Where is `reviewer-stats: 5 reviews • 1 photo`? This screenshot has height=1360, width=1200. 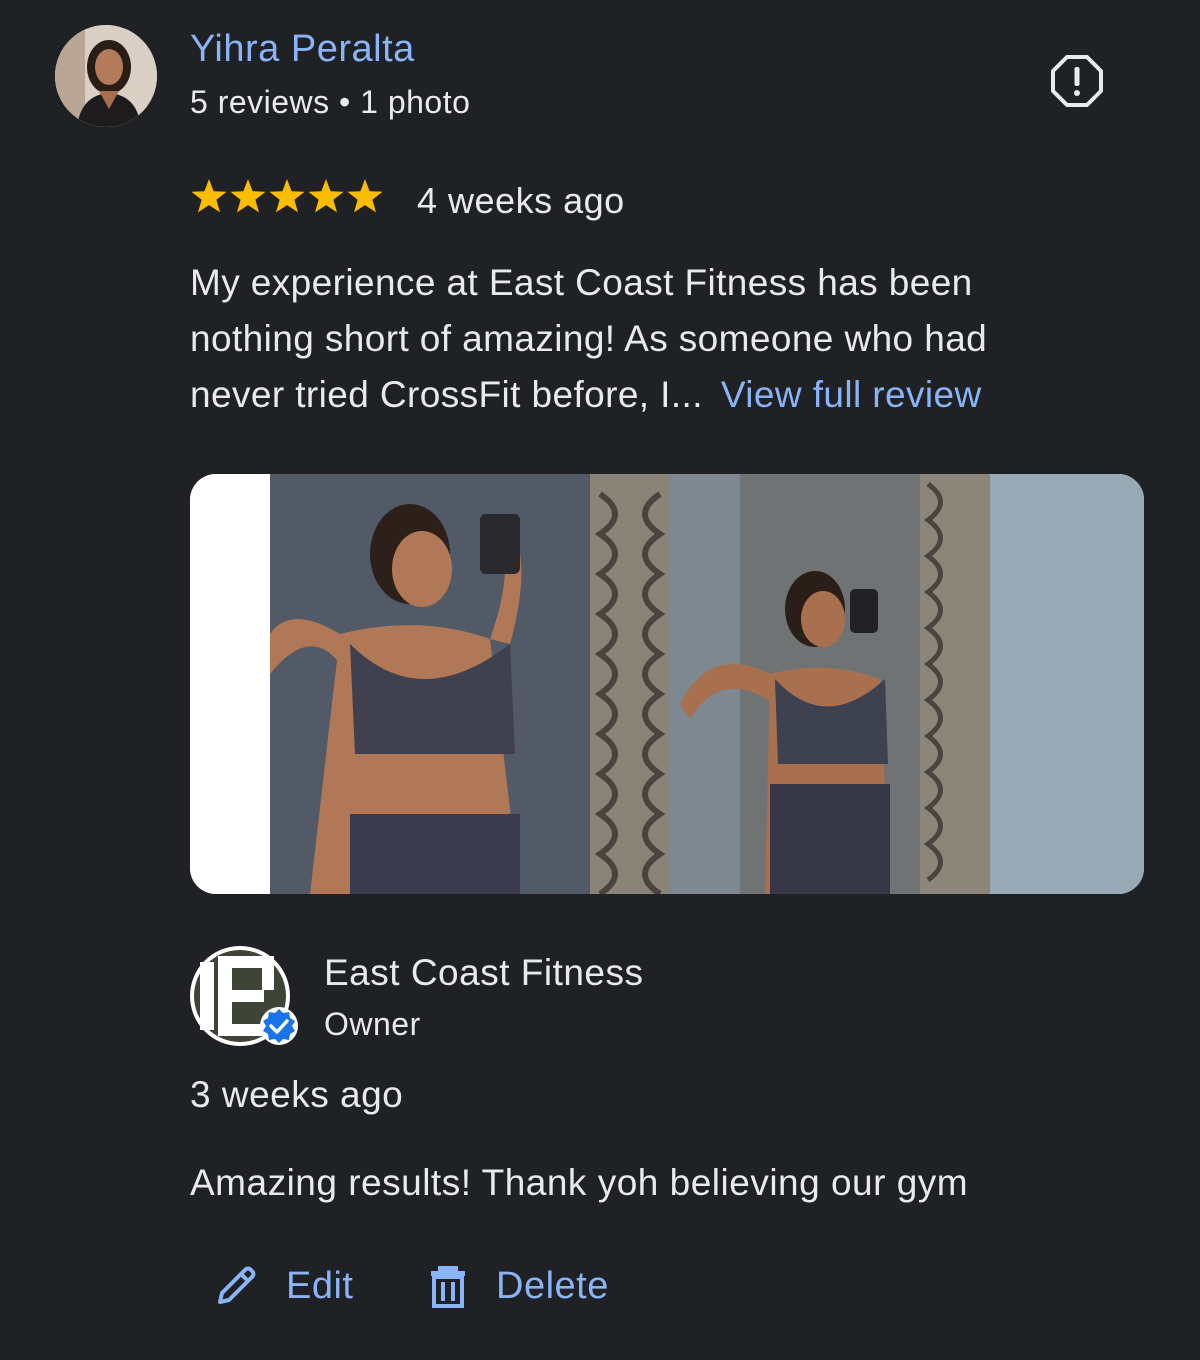
reviewer-stats: 5 reviews • 1 photo is located at coordinates (330, 102).